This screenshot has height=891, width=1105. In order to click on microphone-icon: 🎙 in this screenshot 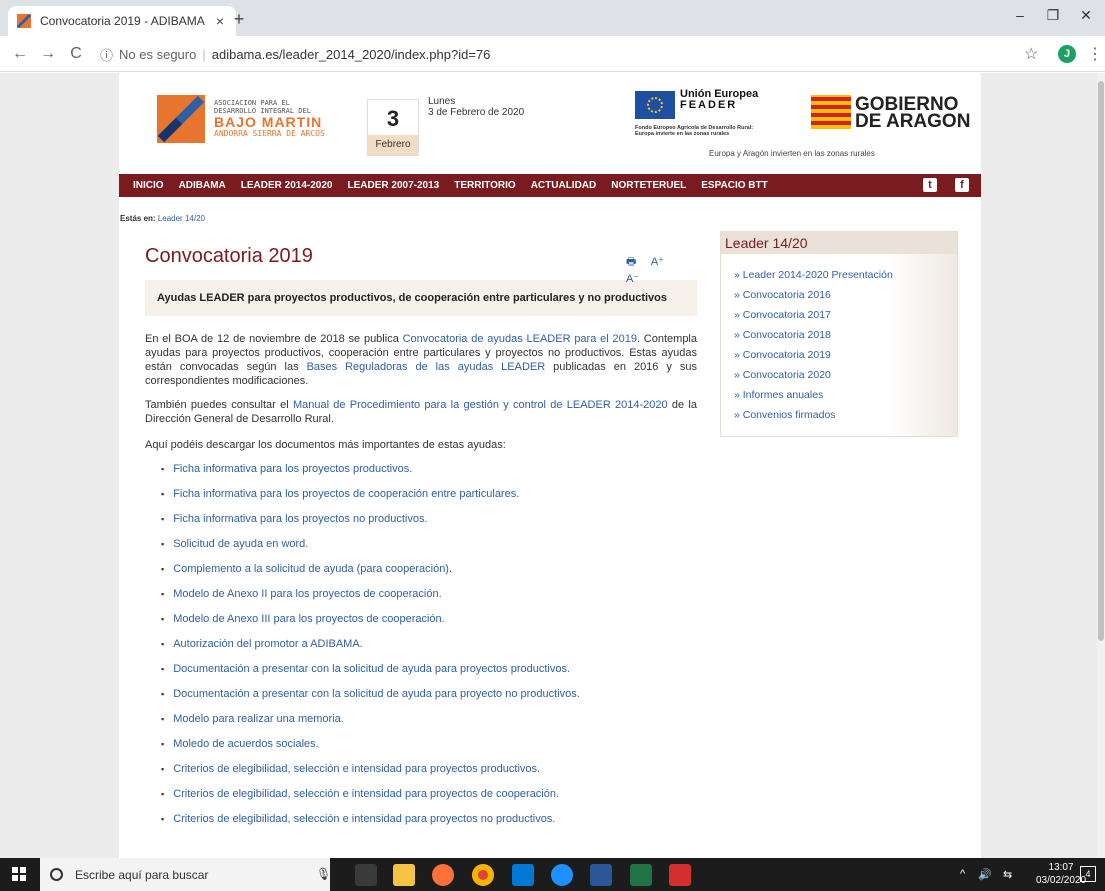, I will do `click(323, 874)`.